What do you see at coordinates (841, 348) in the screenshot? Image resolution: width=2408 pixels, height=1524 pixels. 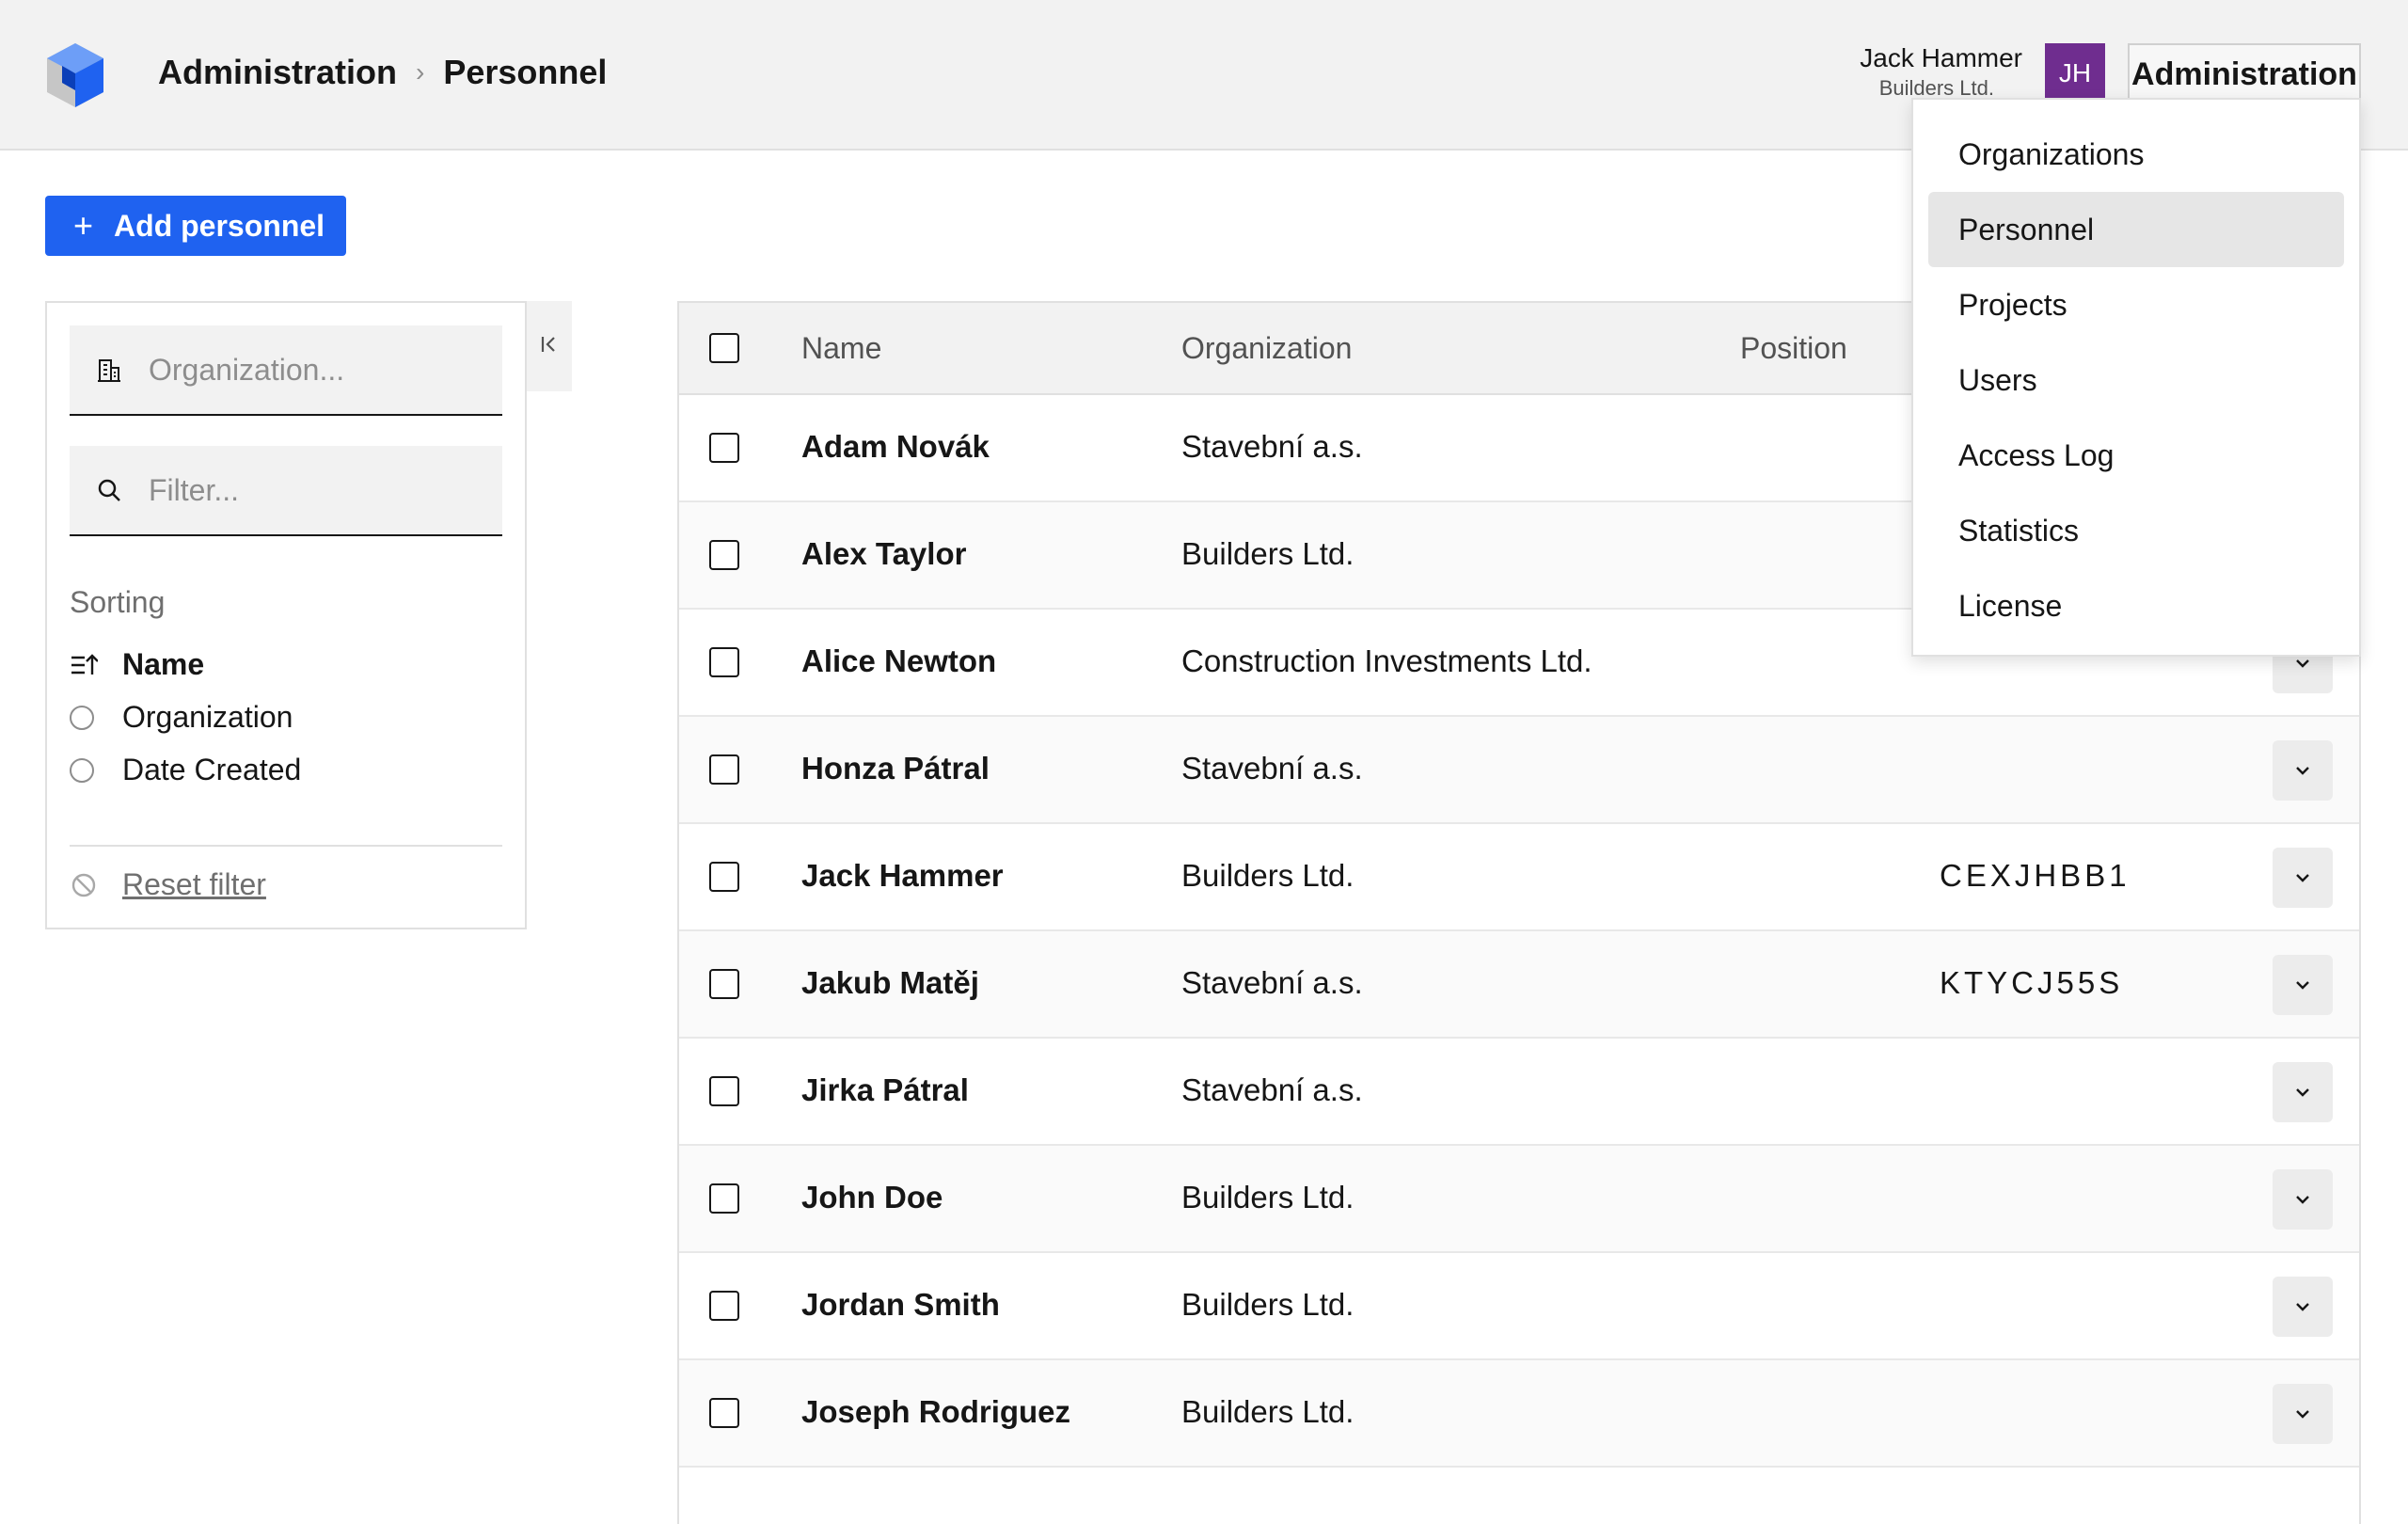 I see `column-header-name: Name` at bounding box center [841, 348].